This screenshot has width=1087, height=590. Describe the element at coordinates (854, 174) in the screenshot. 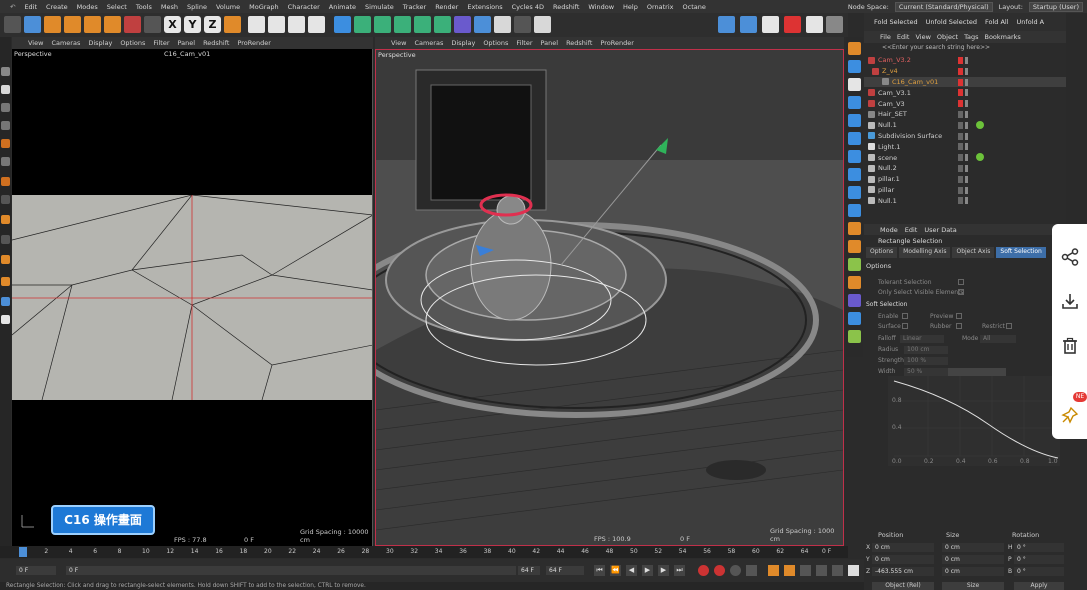

I see `phong-tag-icon` at that location.